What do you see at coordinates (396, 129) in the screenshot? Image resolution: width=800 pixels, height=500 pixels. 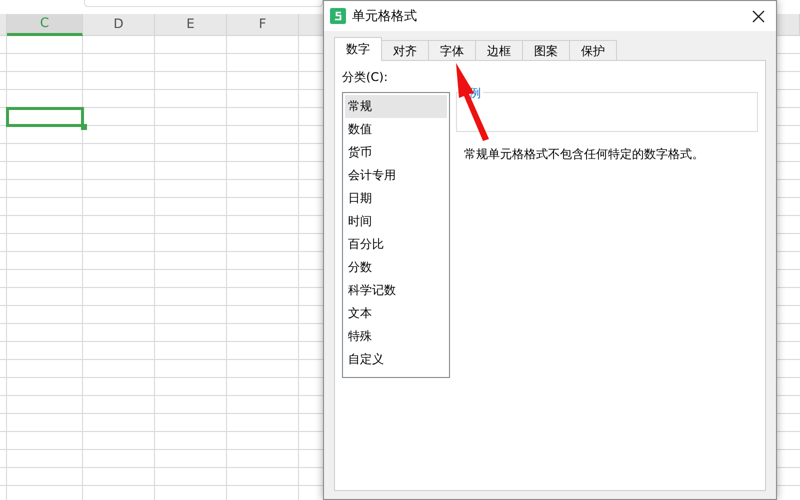 I see `category-item: 数值` at bounding box center [396, 129].